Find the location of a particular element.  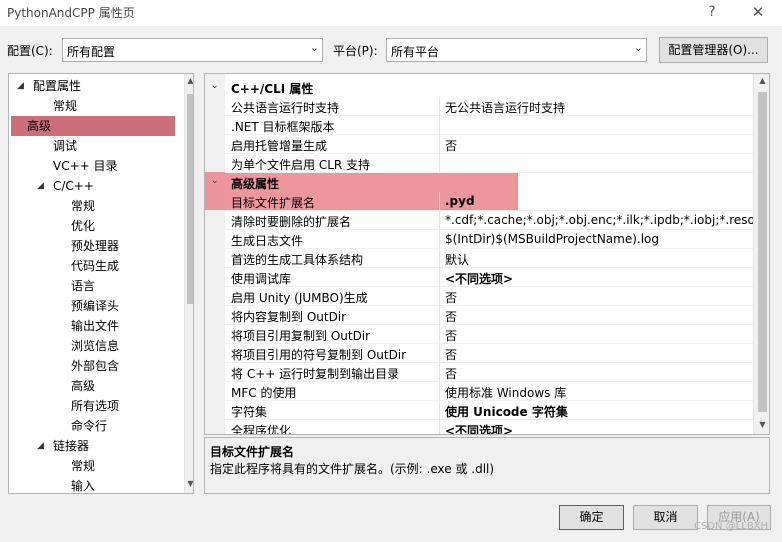

property-row: 将内容复制到 OutDir 否 is located at coordinates (479, 315).